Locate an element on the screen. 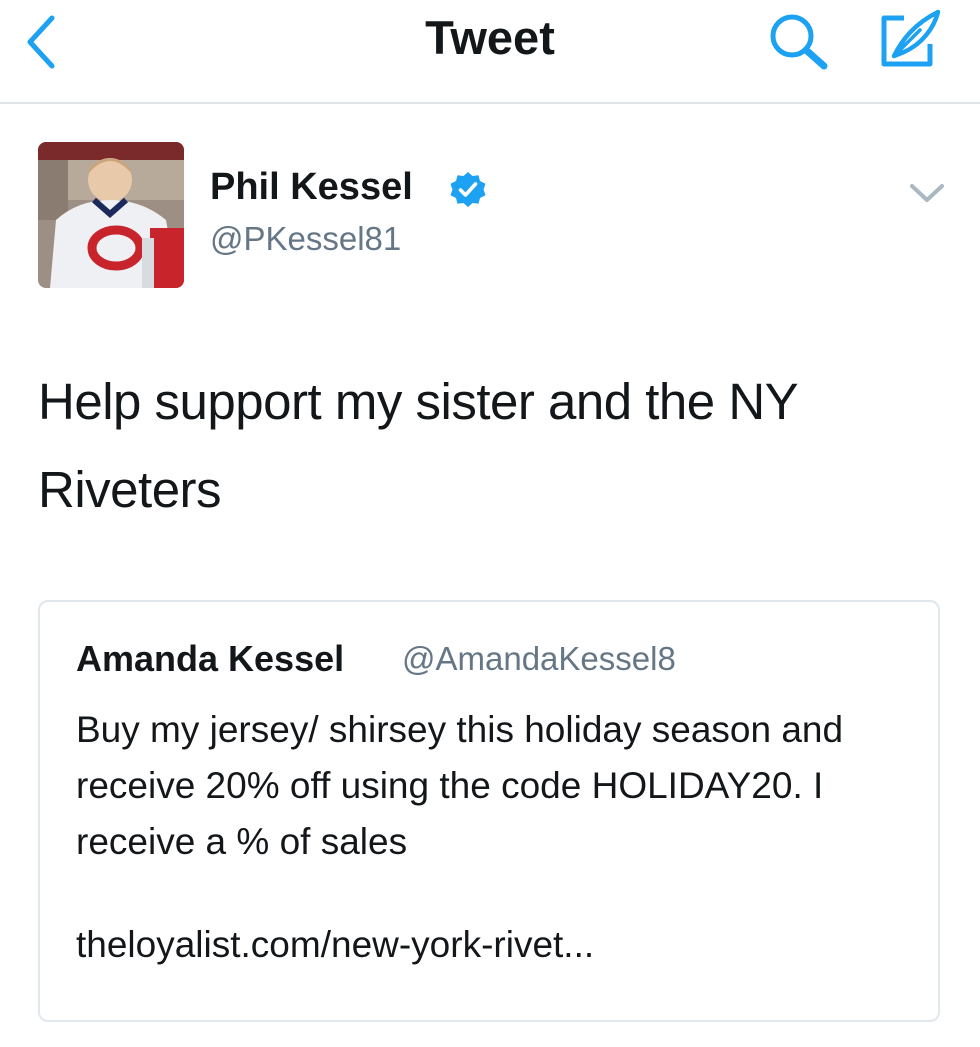  verified-badge-icon is located at coordinates (468, 189).